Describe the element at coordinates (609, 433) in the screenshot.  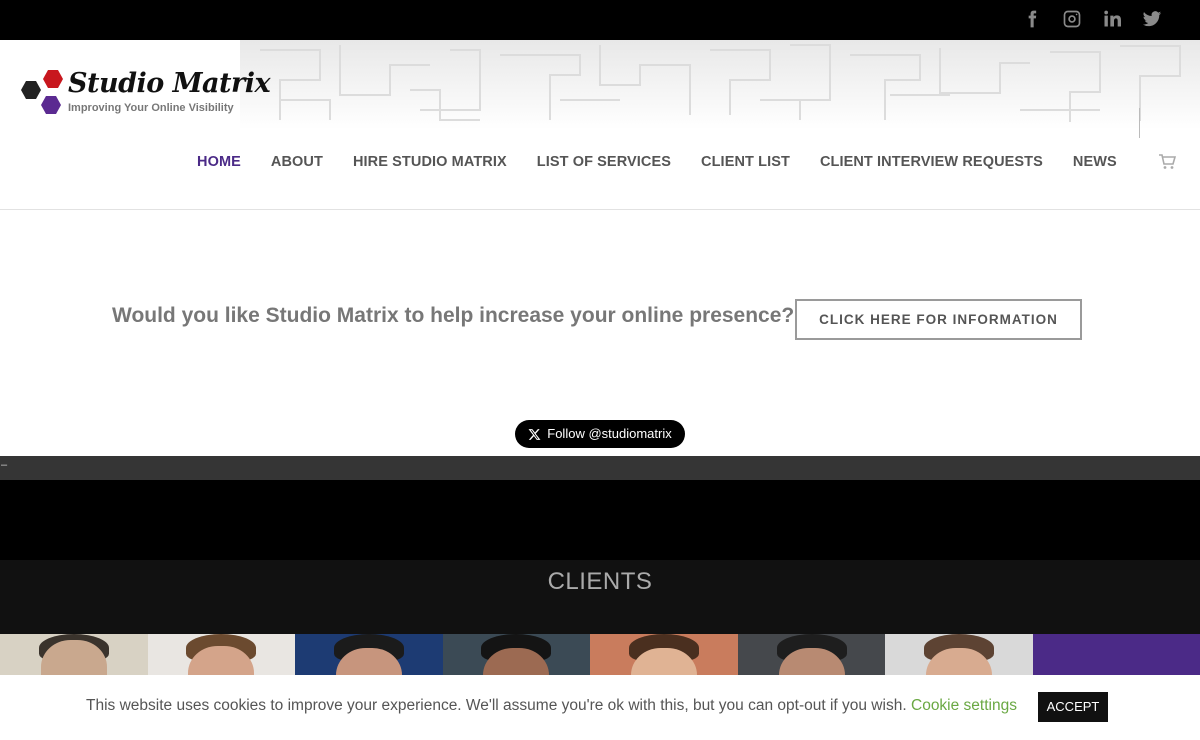
I see `twitter-follow-label: Follow @studiomatrix` at that location.